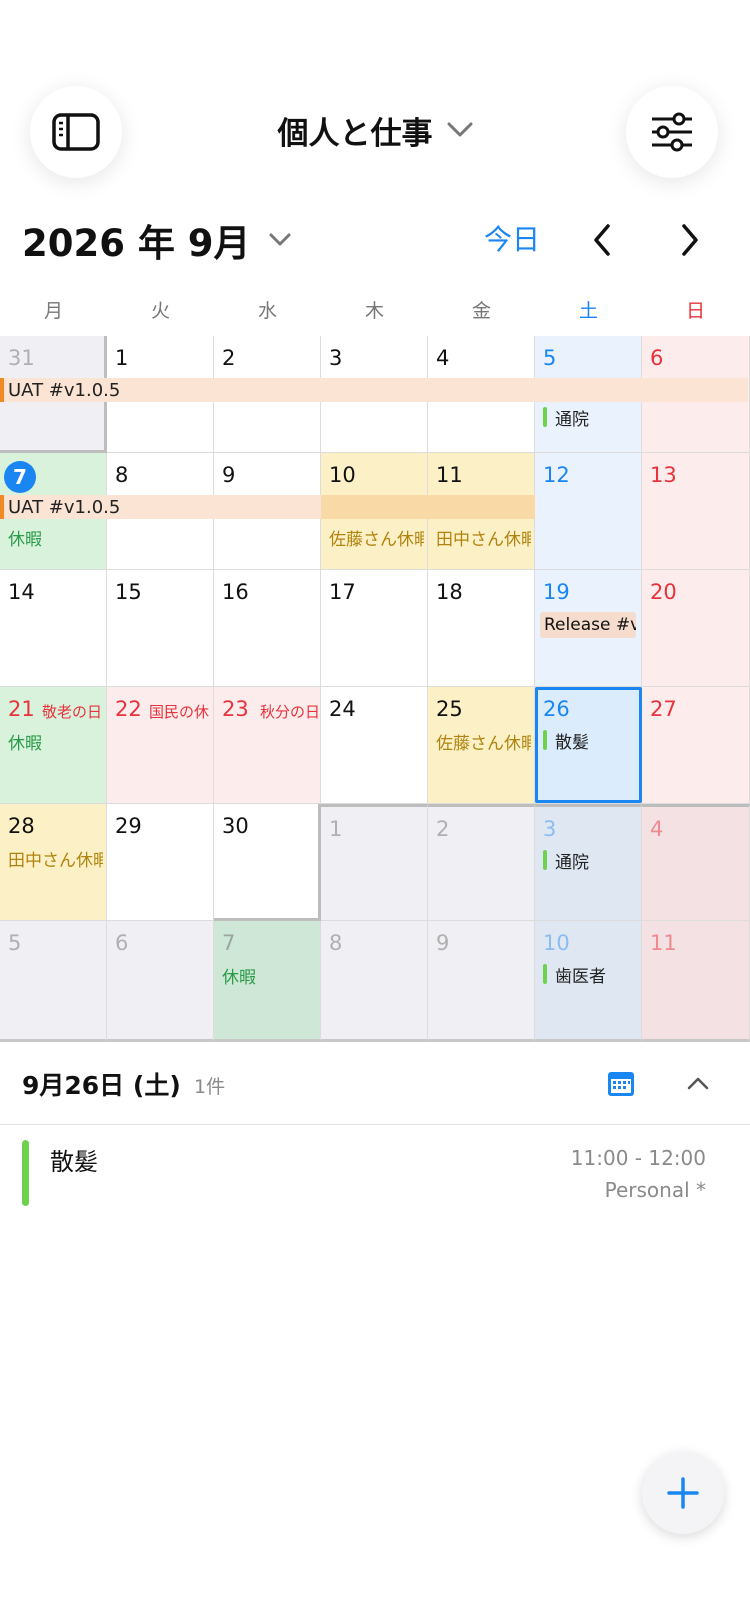 The image size is (750, 1623). What do you see at coordinates (160, 628) in the screenshot?
I see `day-cell: 15` at bounding box center [160, 628].